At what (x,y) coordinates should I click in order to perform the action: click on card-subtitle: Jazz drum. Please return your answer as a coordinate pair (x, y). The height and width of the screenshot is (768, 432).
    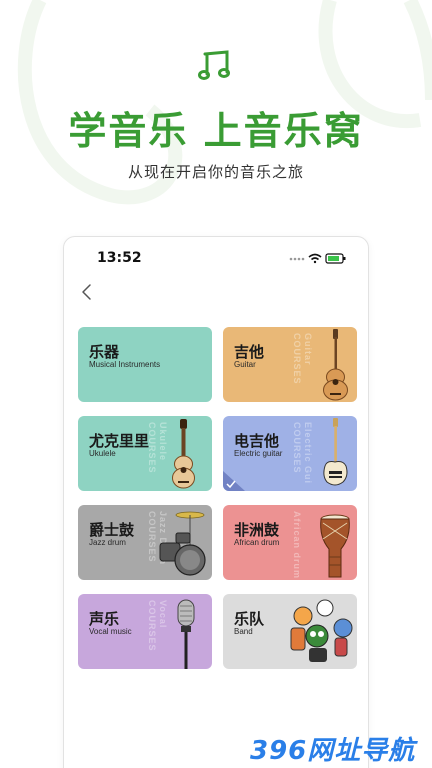
    Looking at the image, I should click on (107, 542).